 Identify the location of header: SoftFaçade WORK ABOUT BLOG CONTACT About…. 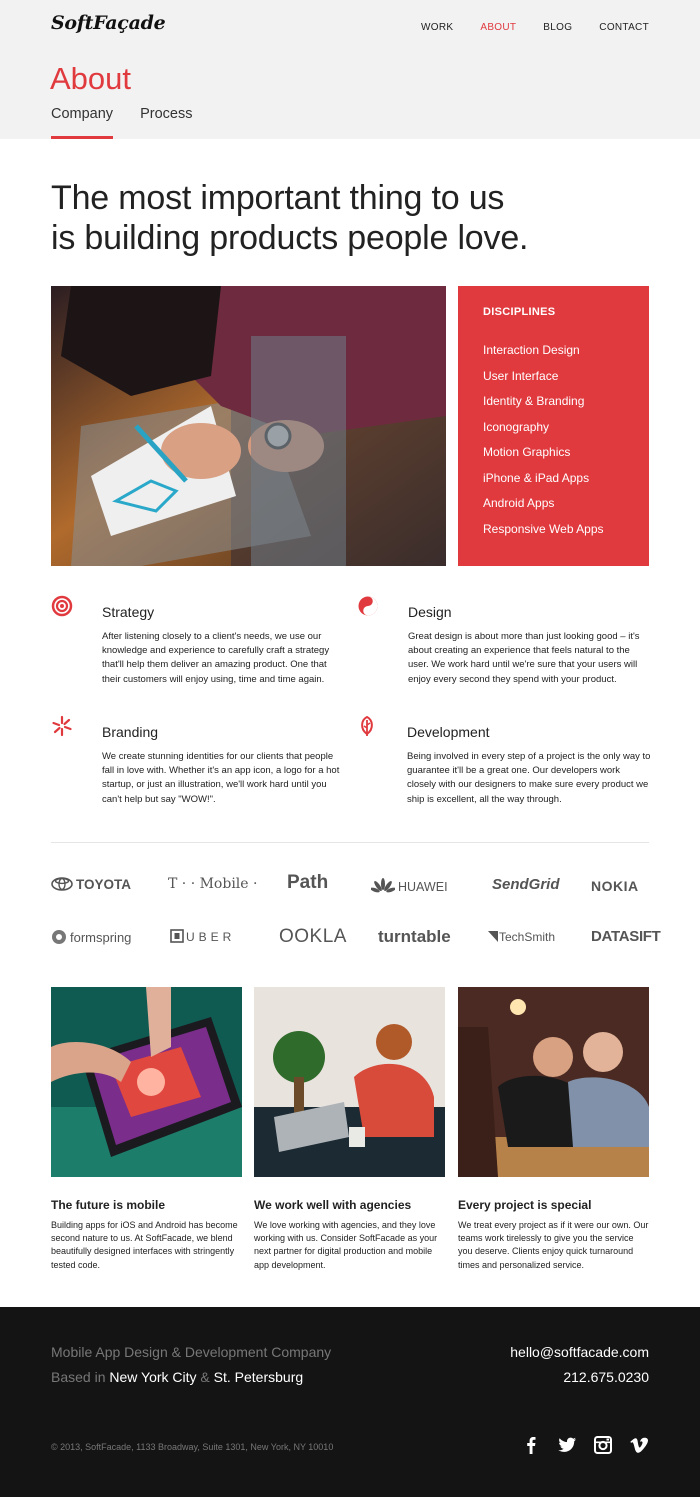
(350, 69).